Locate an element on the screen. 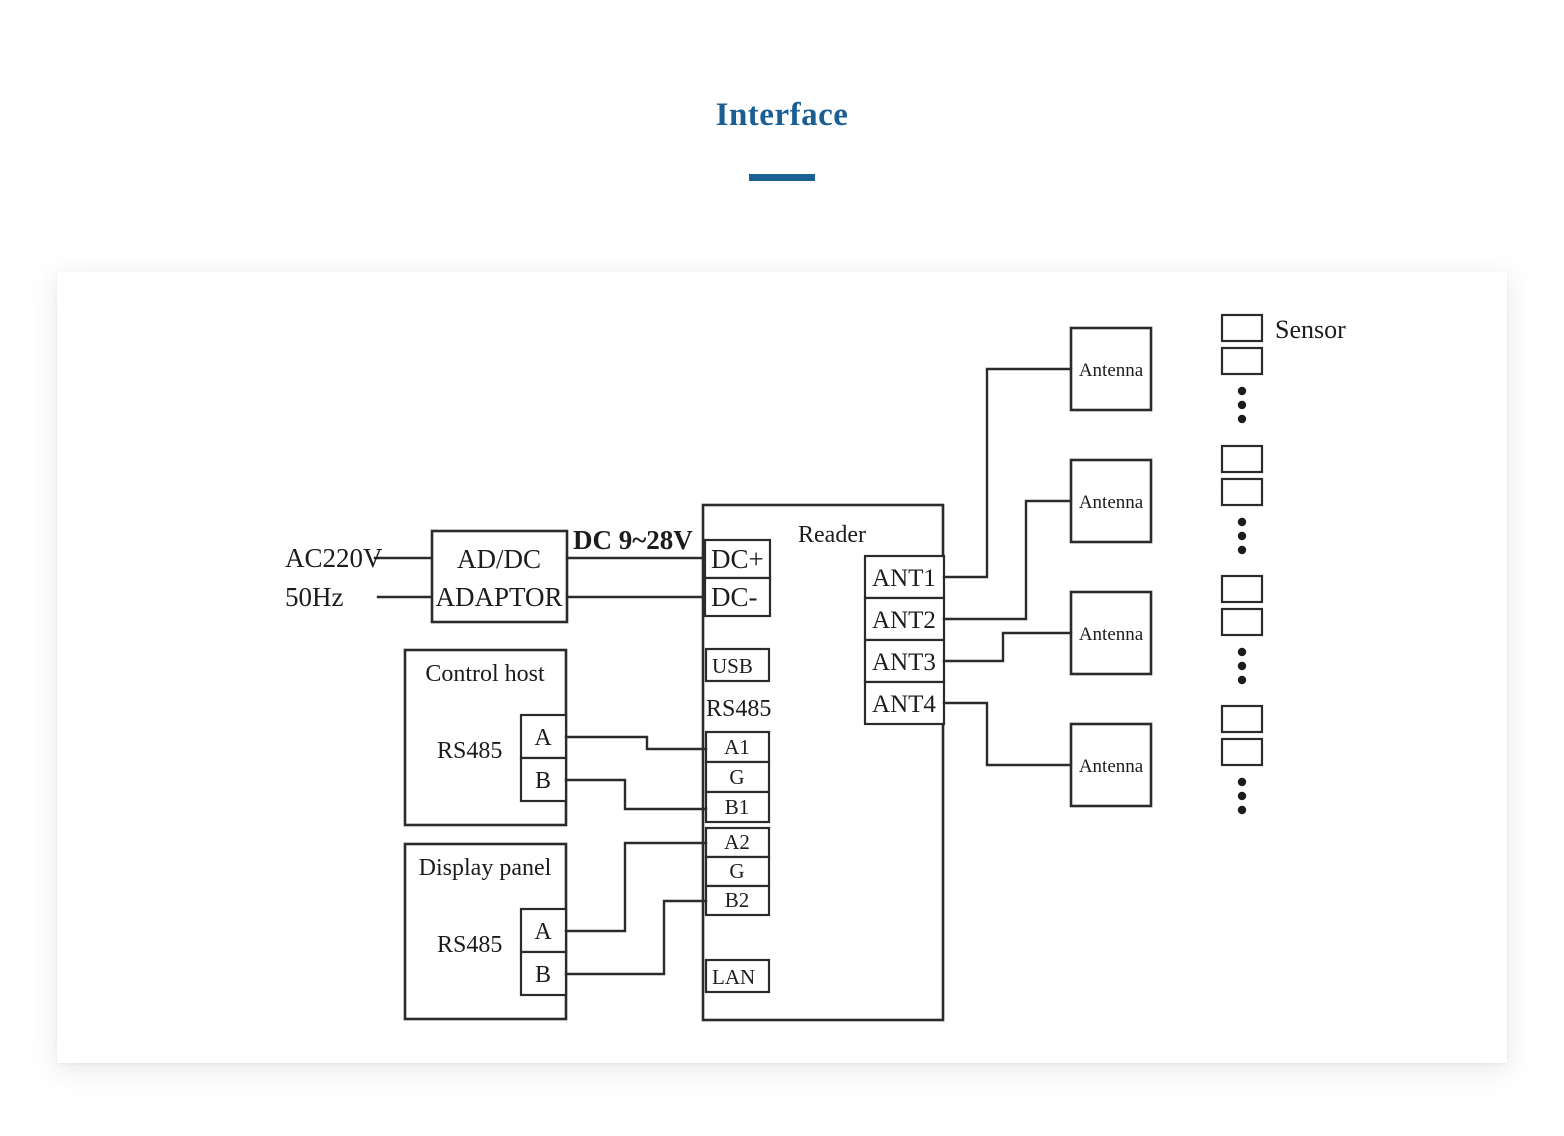 Image resolution: width=1564 pixels, height=1136 pixels. wire-control-a-to-a1 is located at coordinates (636, 743).